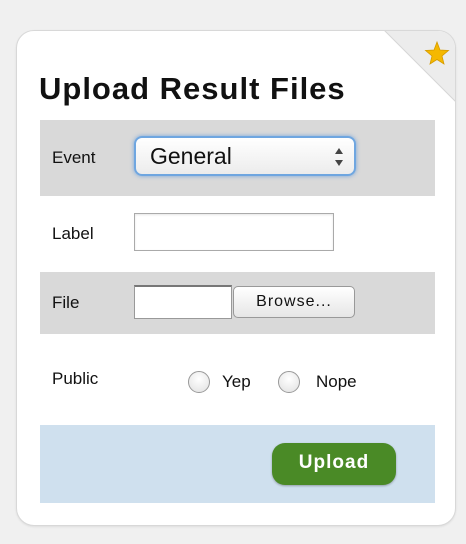 Image resolution: width=466 pixels, height=544 pixels. I want to click on radio-yep, so click(199, 382).